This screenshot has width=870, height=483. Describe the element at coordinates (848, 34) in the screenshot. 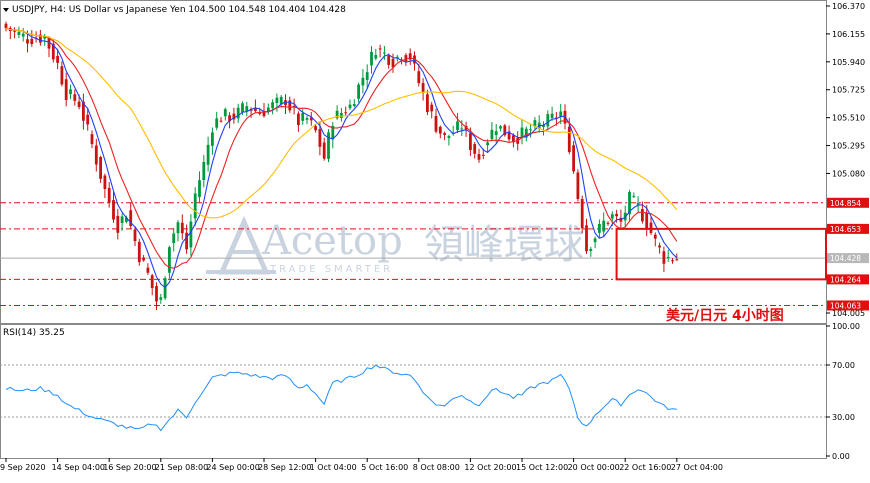

I see `price-tick-label: 106.155` at that location.